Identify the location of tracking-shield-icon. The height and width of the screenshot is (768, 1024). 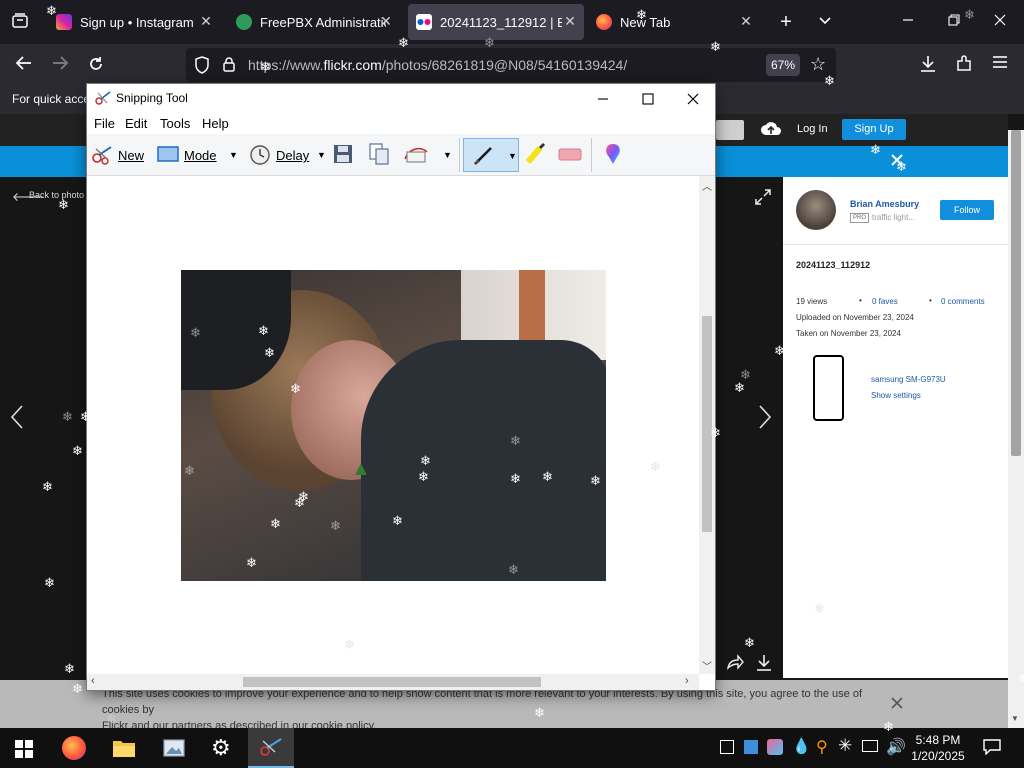
(202, 67).